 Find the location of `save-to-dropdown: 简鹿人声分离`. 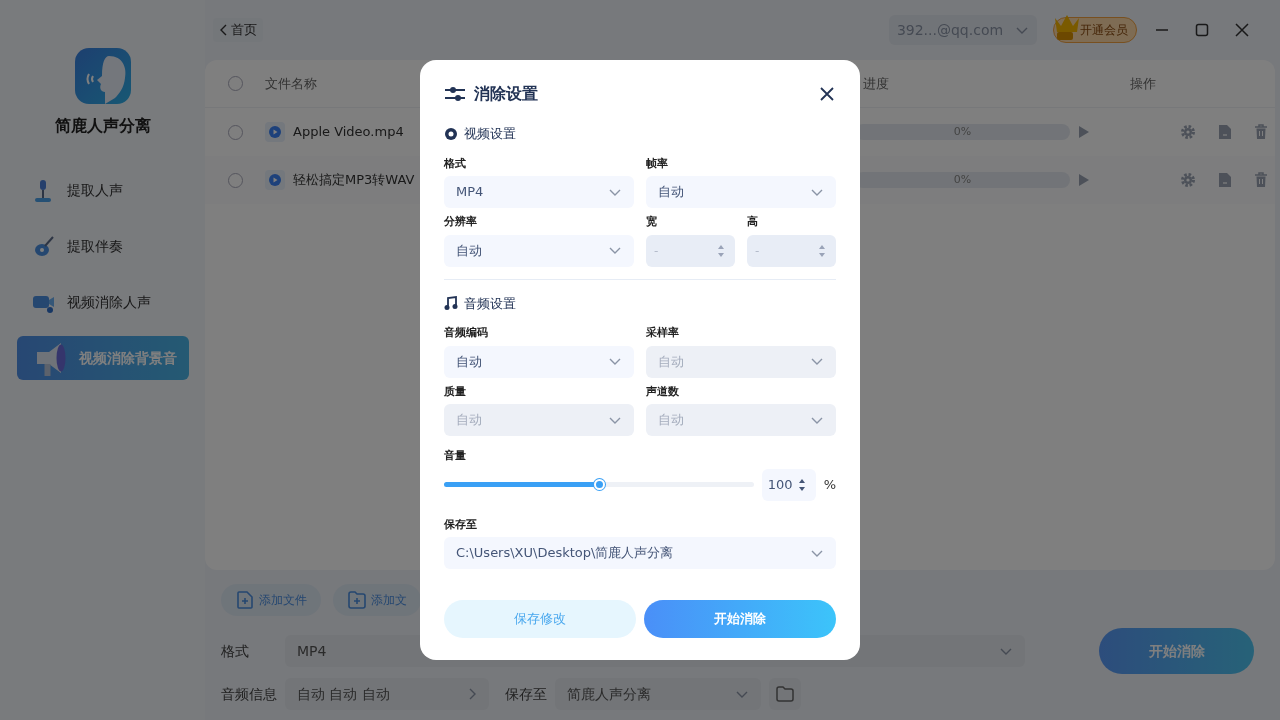

save-to-dropdown: 简鹿人声分离 is located at coordinates (658, 694).